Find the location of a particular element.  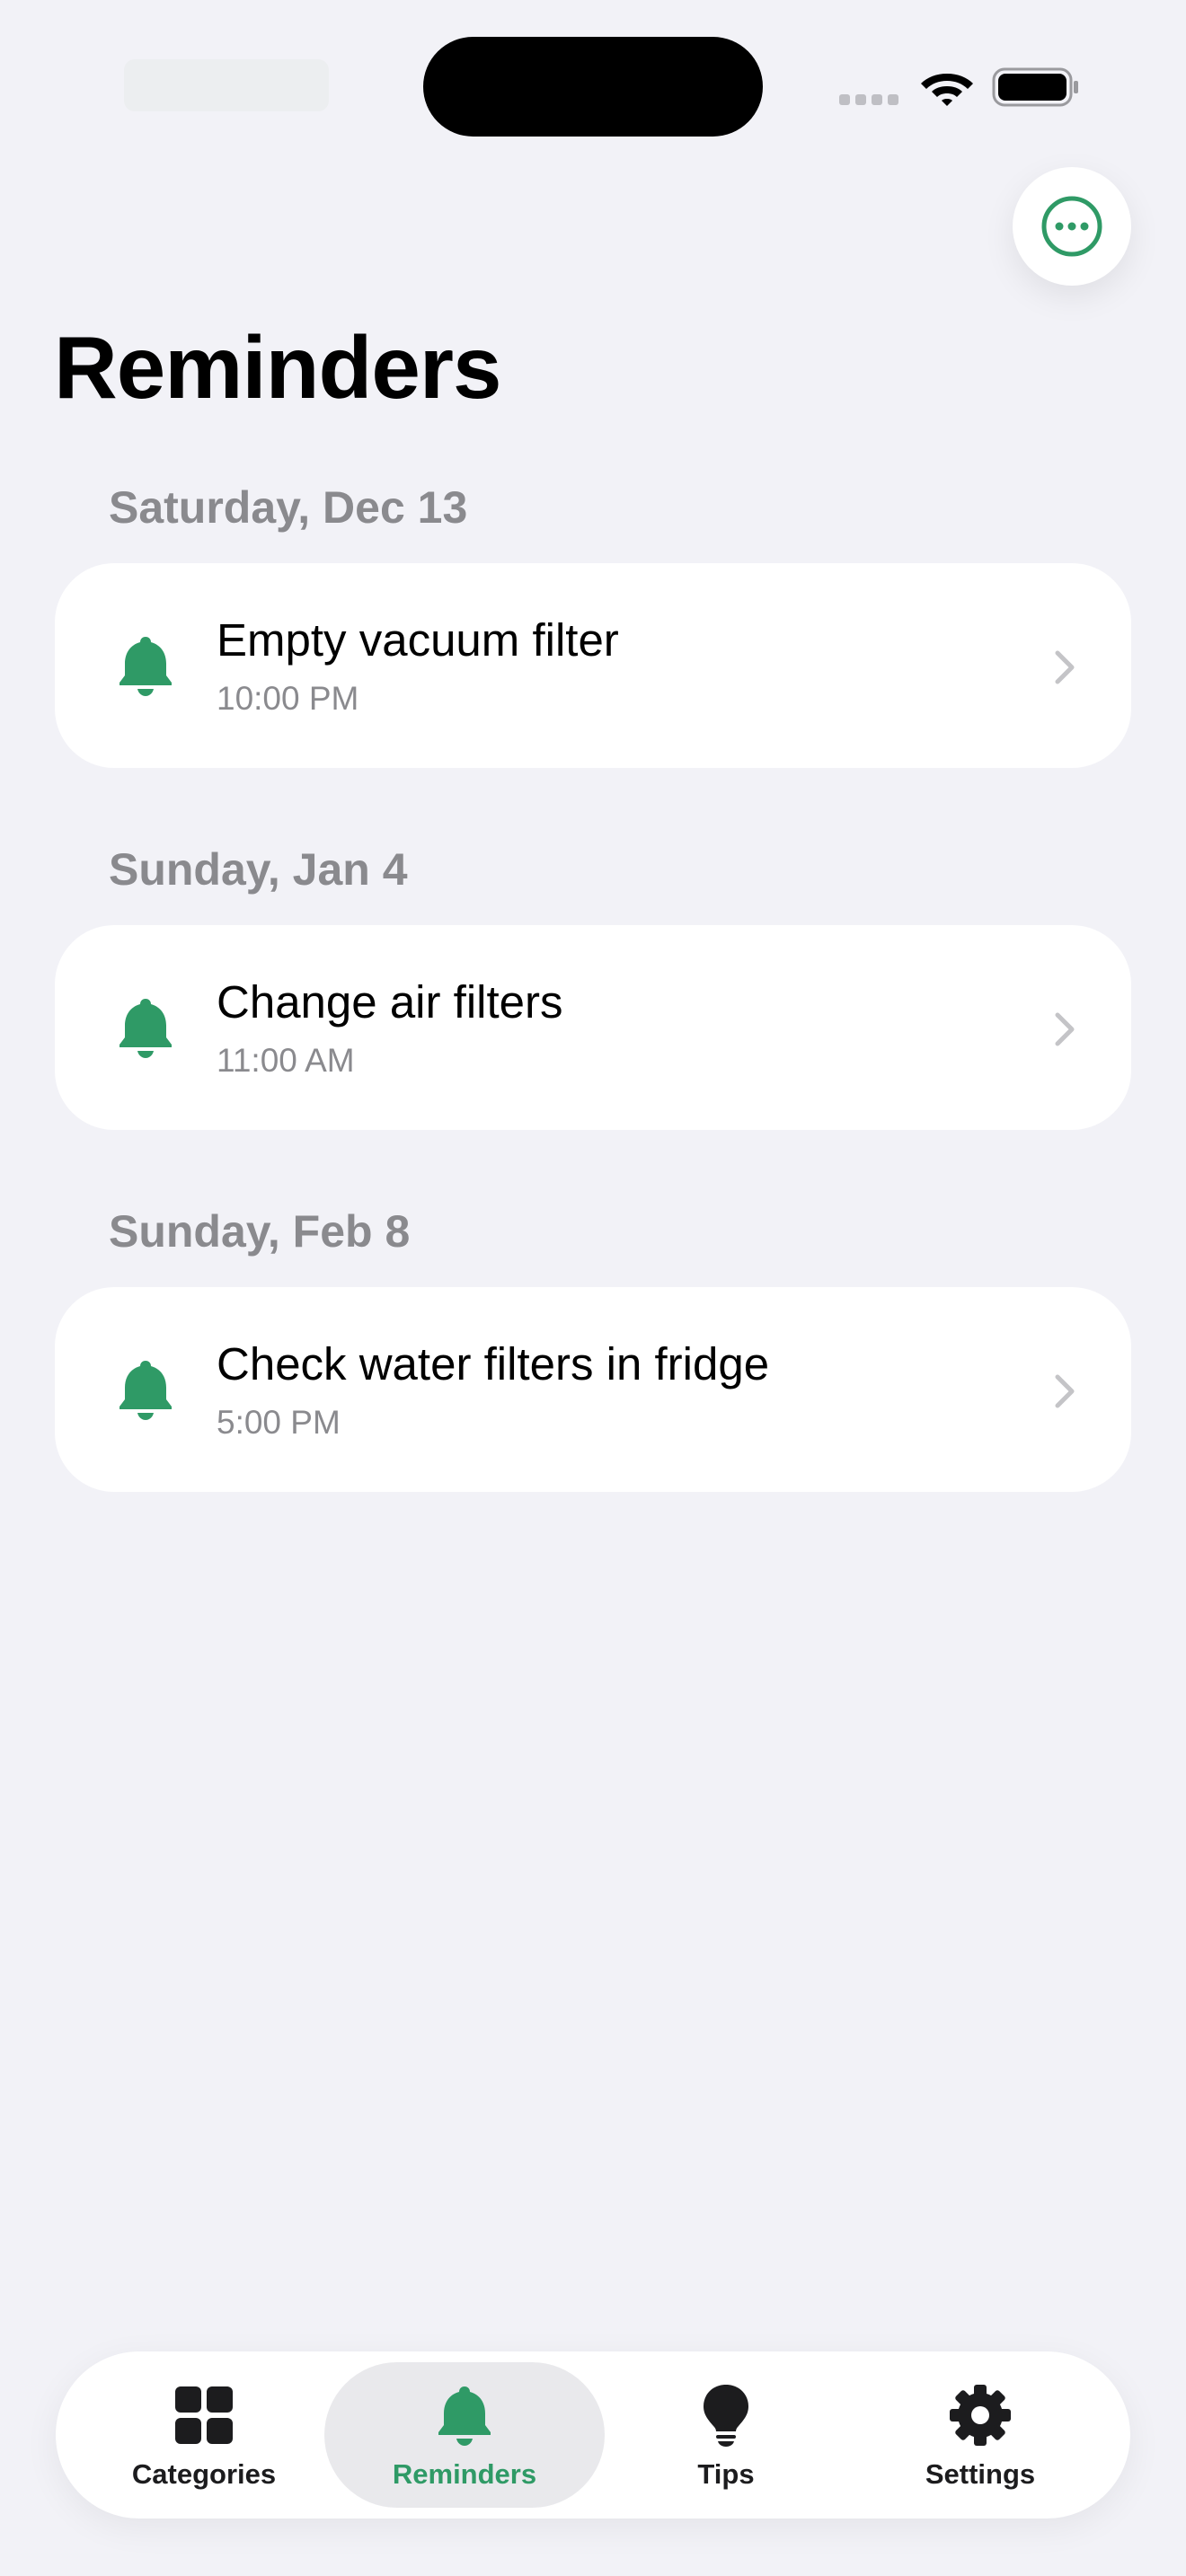

tab-label: Tips is located at coordinates (726, 2473).